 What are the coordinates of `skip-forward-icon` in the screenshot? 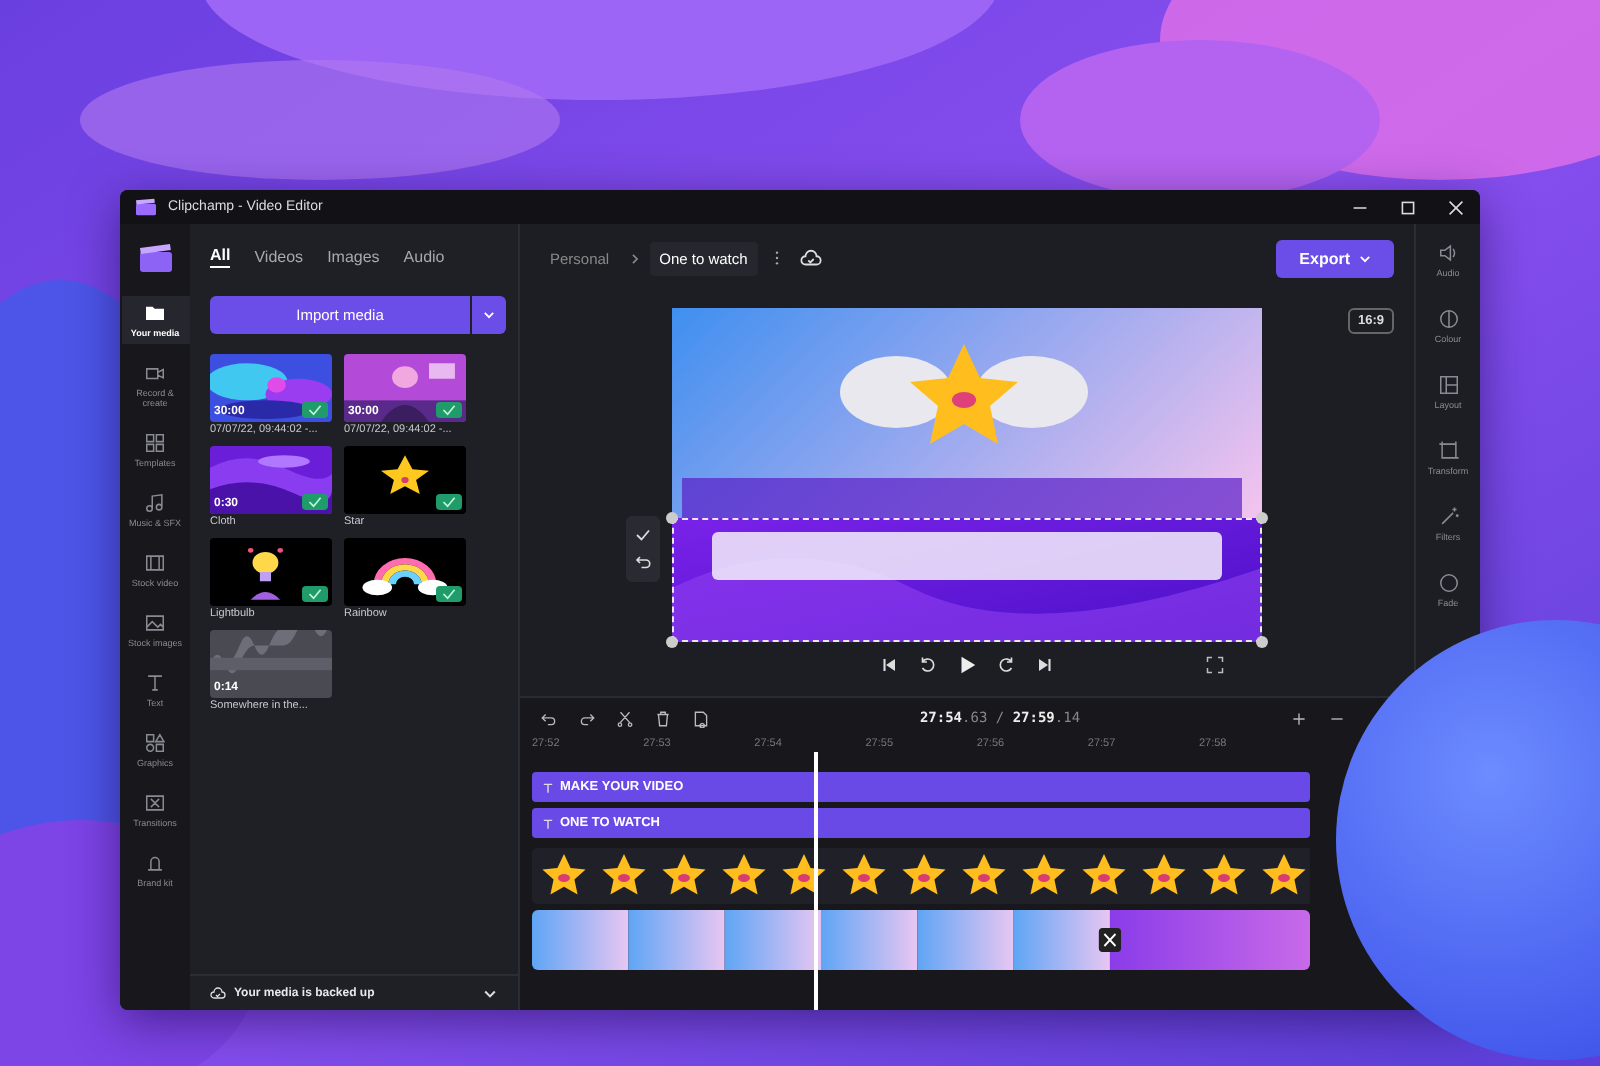 It's located at (1045, 664).